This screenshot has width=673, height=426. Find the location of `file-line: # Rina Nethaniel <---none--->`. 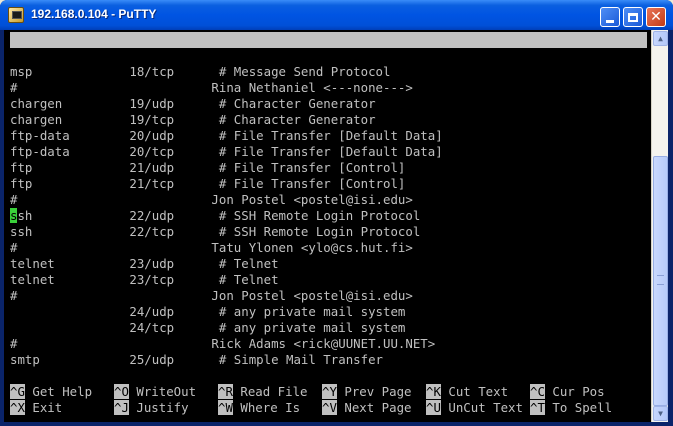

file-line: # Rina Nethaniel <---none---> is located at coordinates (211, 88).